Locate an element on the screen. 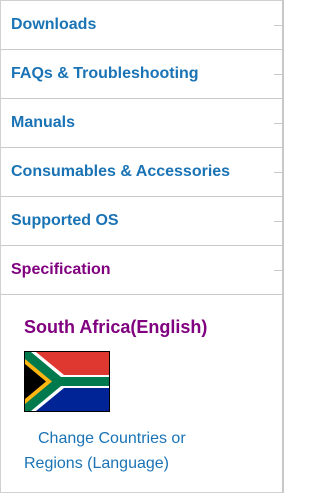  nav-item-manuals: Manuals is located at coordinates (141, 123).